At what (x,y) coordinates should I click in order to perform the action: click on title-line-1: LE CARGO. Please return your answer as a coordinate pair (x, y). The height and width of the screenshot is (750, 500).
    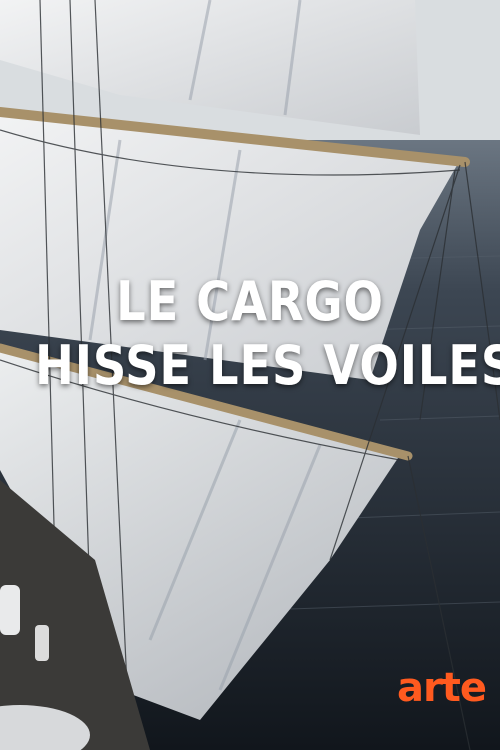
    Looking at the image, I should click on (250, 301).